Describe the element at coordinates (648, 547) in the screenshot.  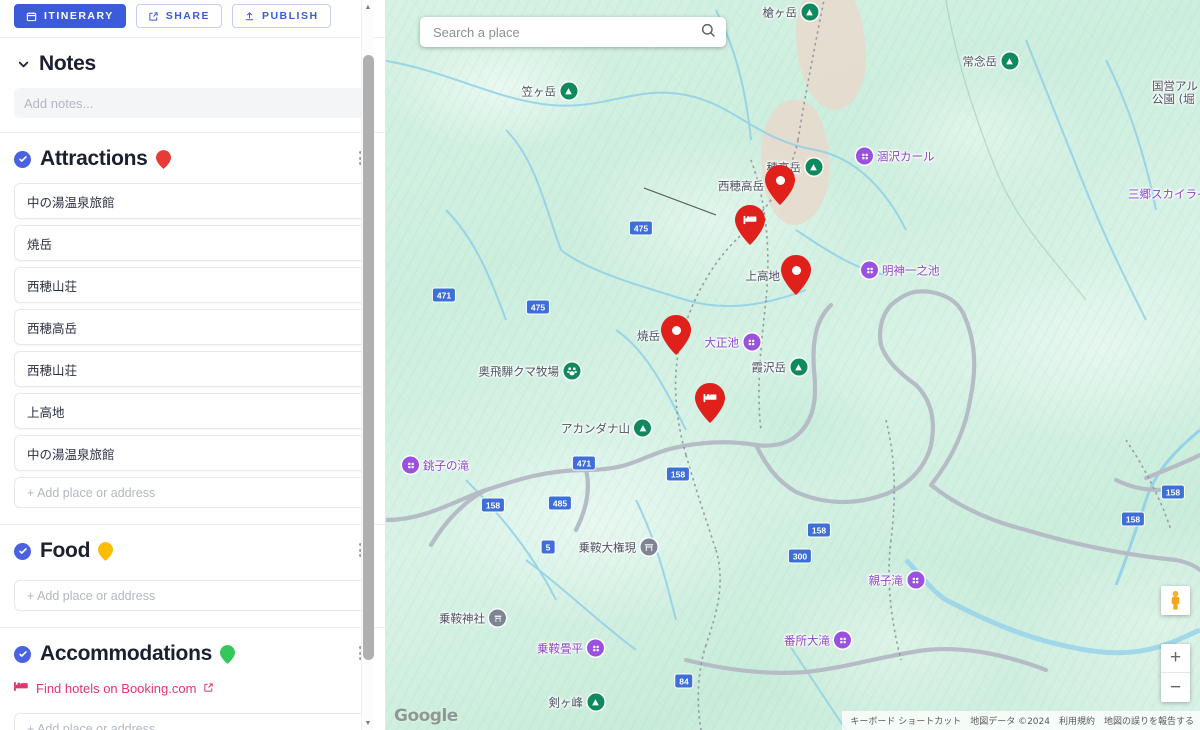
I see `shrine-icon` at that location.